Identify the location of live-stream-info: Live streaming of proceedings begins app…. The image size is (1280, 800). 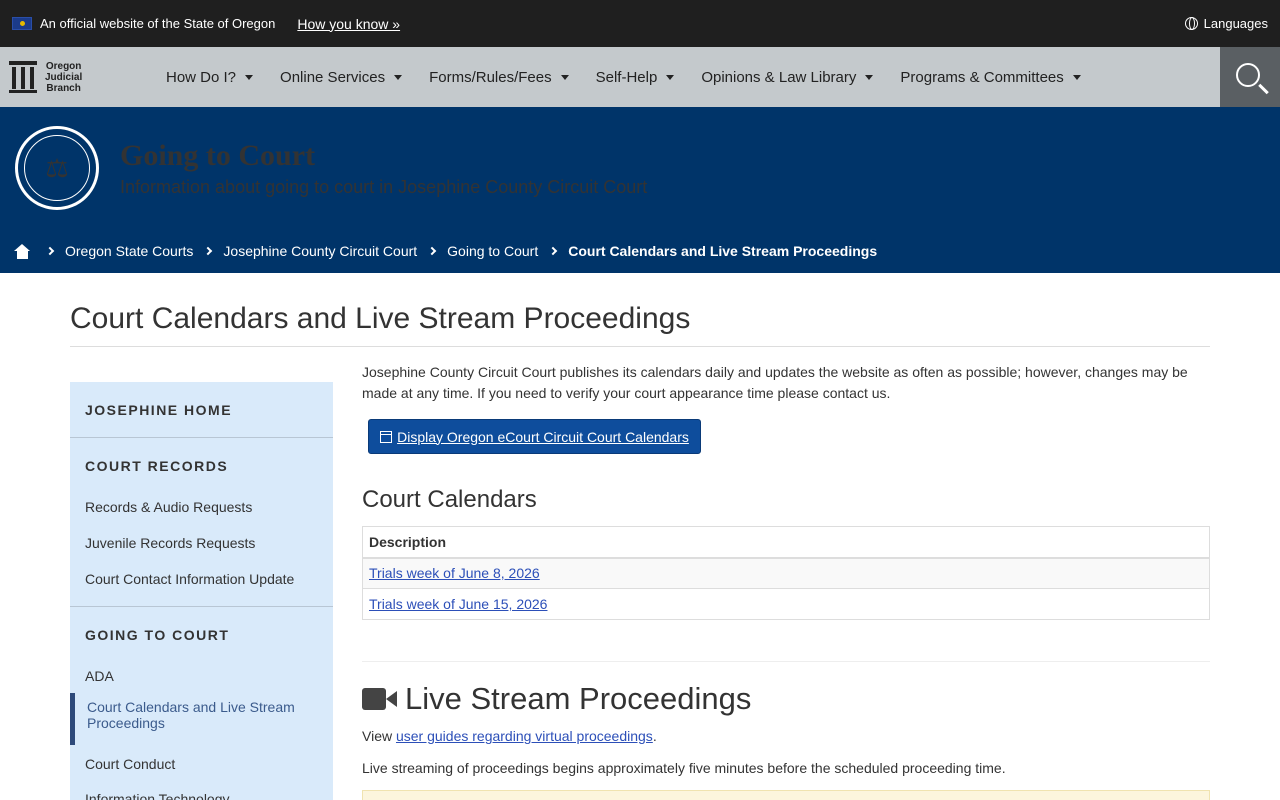
(684, 768).